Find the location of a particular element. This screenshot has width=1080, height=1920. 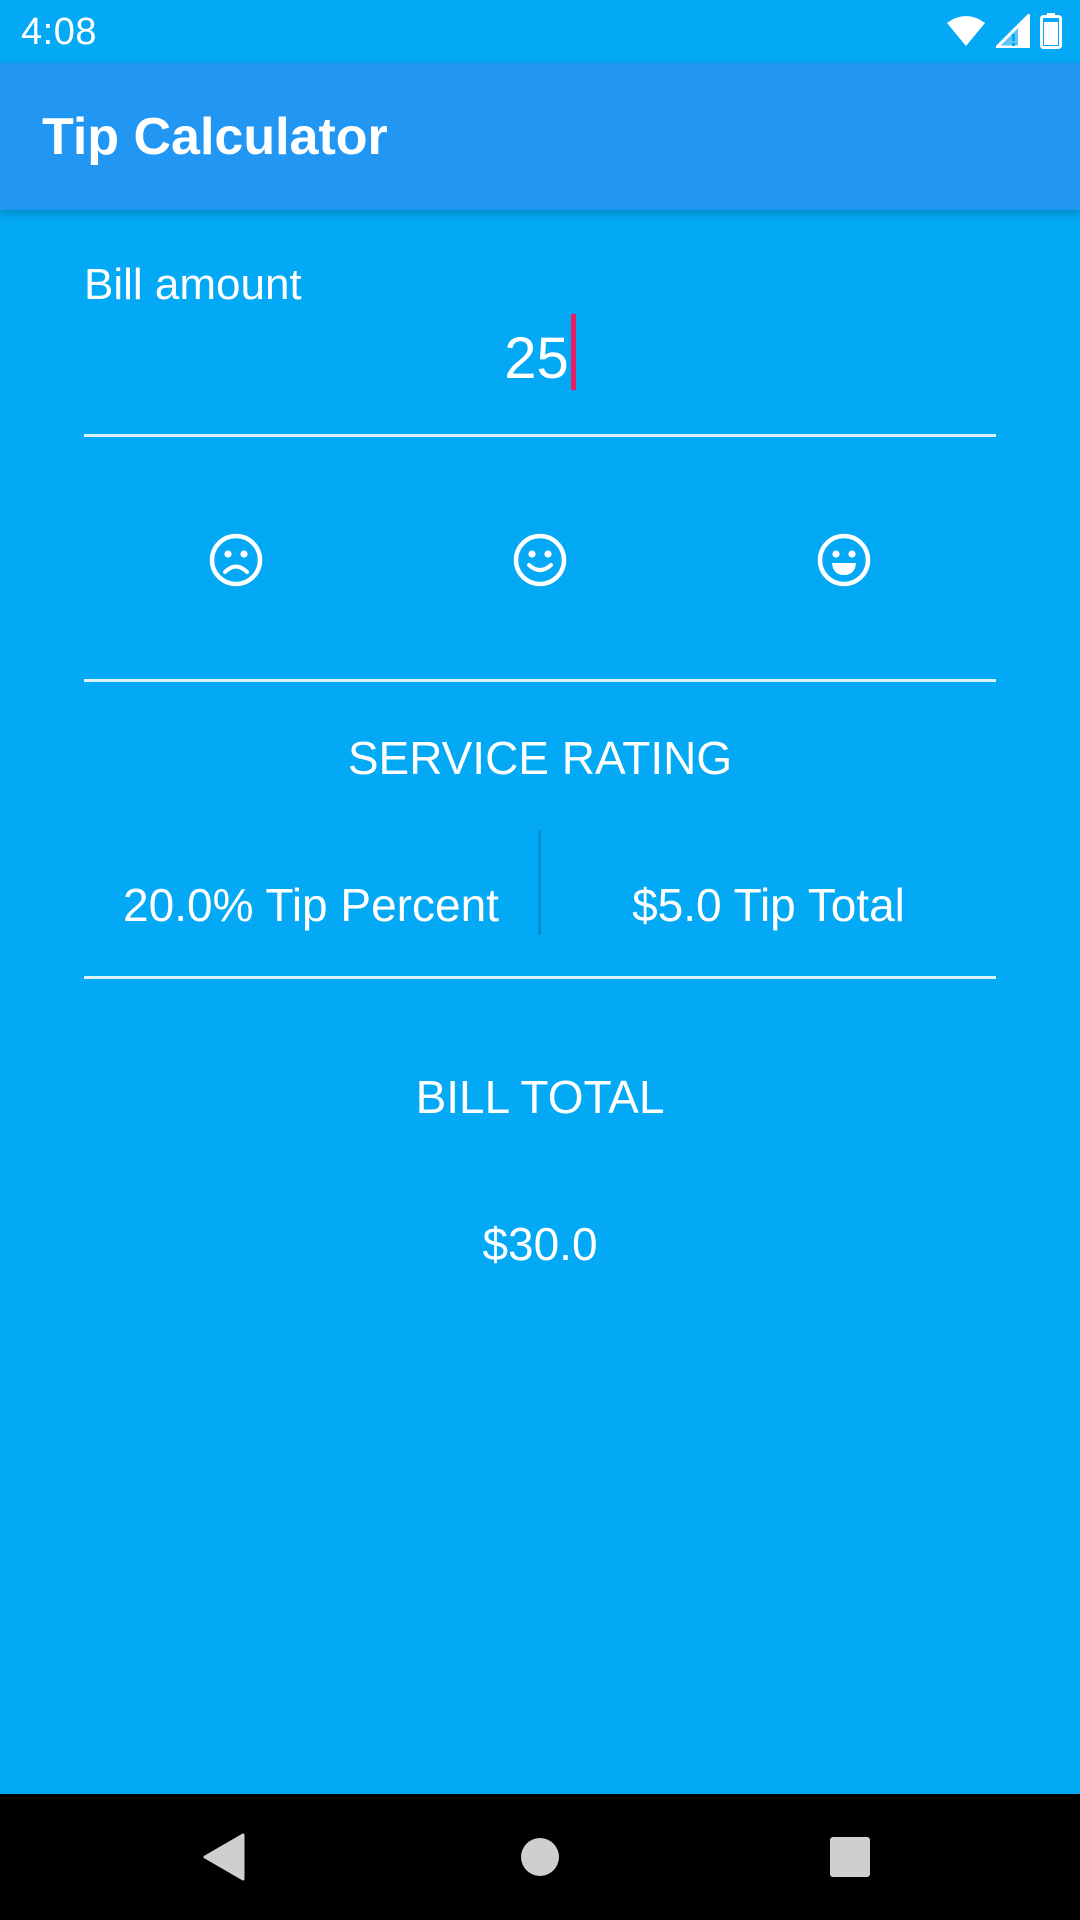

bill-amount-label: Bill amount is located at coordinates (193, 284).